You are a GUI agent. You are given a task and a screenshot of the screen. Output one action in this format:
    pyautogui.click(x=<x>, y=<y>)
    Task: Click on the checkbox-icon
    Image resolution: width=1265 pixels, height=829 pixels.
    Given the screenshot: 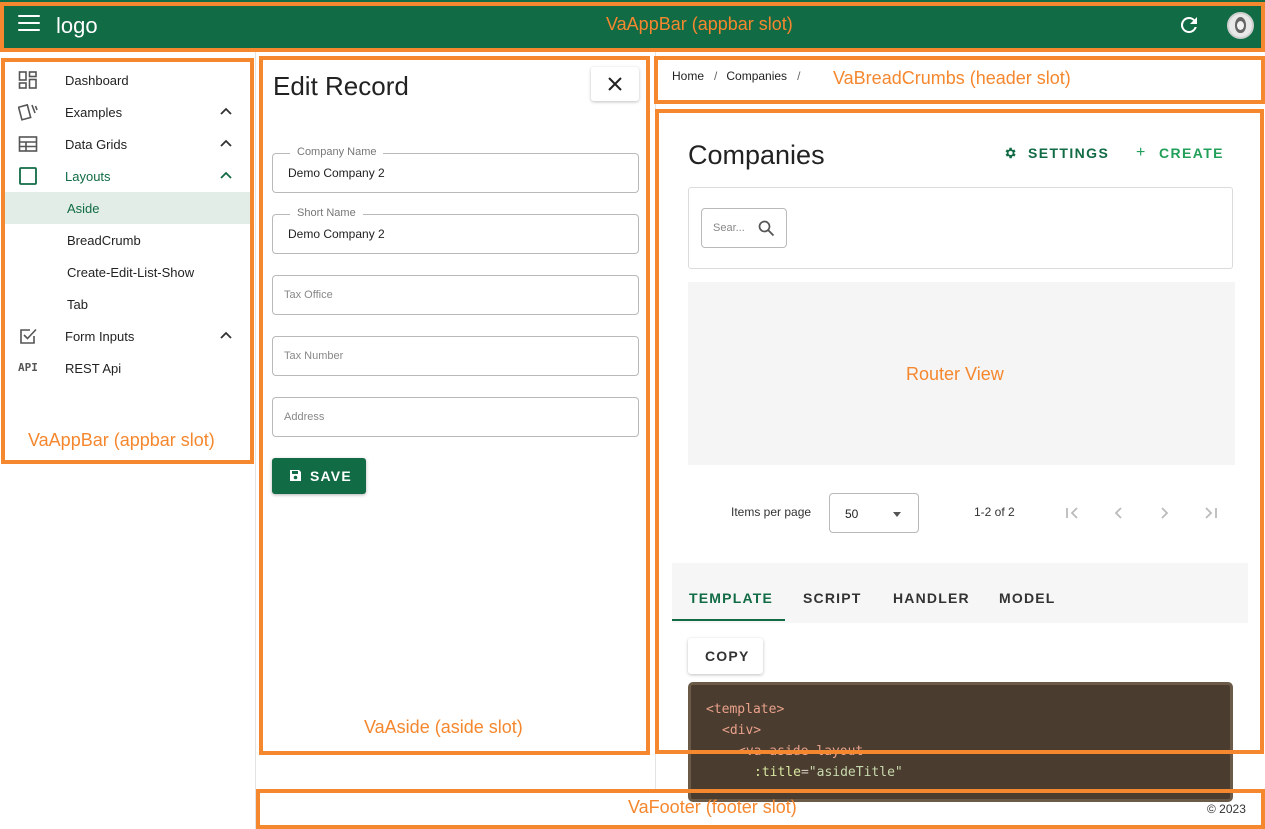 What is the action you would take?
    pyautogui.click(x=28, y=336)
    